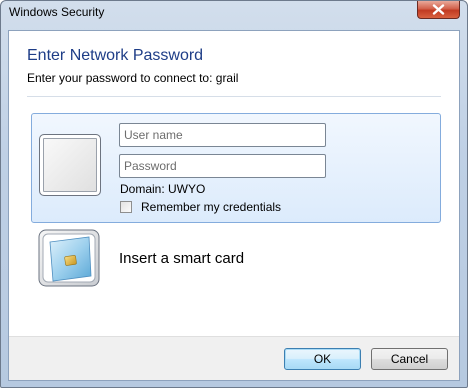  What do you see at coordinates (69, 258) in the screenshot?
I see `smart-card-icon` at bounding box center [69, 258].